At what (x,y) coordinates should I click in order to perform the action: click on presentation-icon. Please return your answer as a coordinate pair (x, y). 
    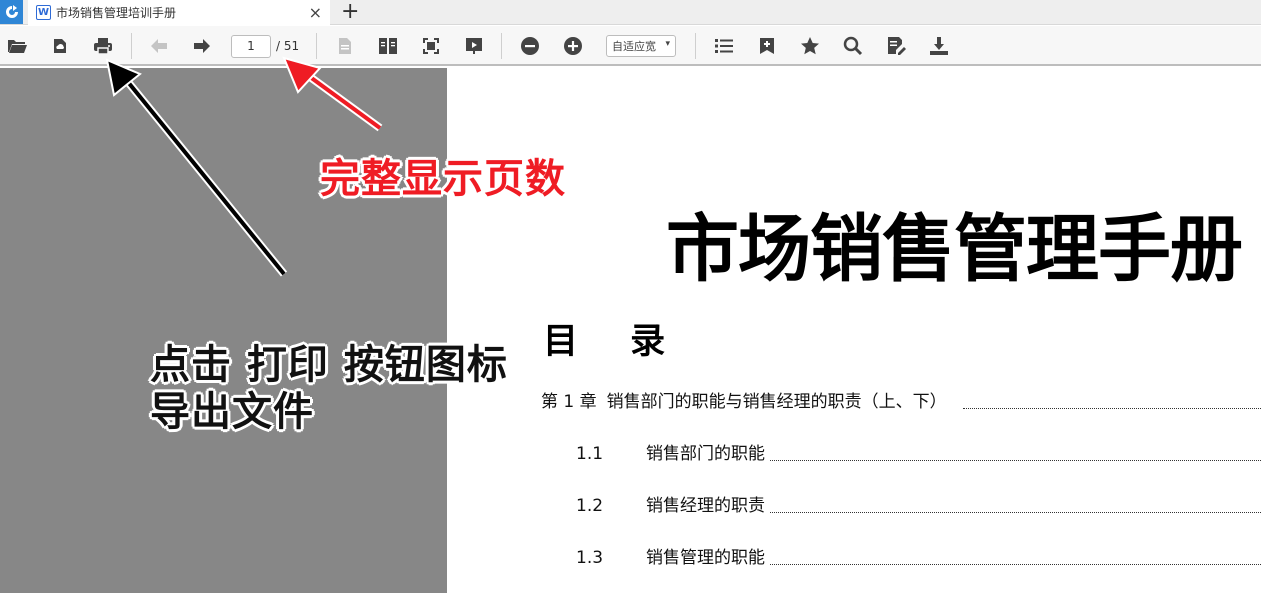
    Looking at the image, I should click on (474, 46).